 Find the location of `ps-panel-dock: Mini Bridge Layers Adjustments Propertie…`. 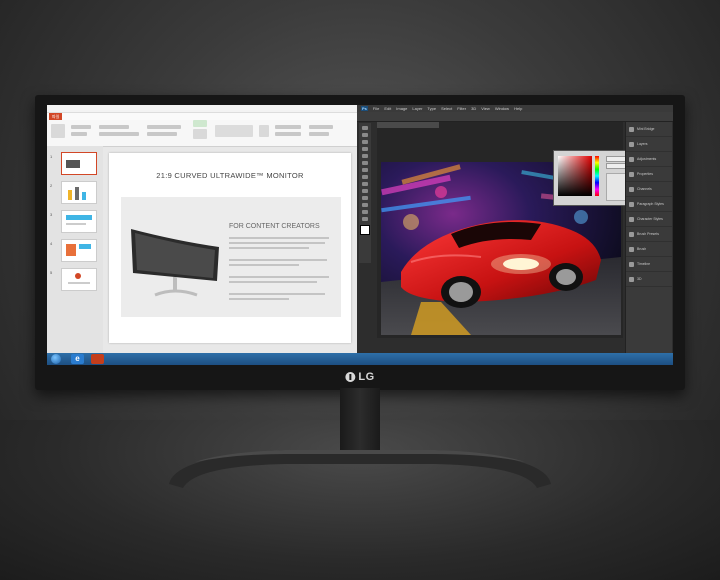

ps-panel-dock: Mini Bridge Layers Adjustments Propertie… is located at coordinates (648, 237).